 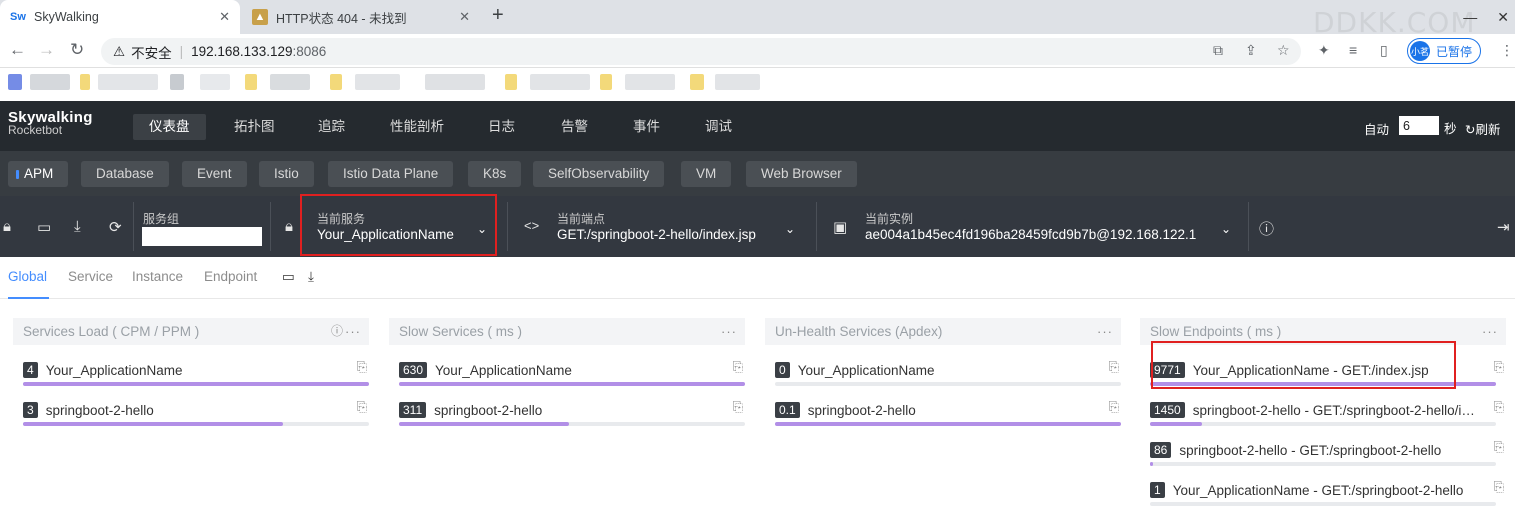 What do you see at coordinates (115, 227) in the screenshot?
I see `sync-icon: ⟳` at bounding box center [115, 227].